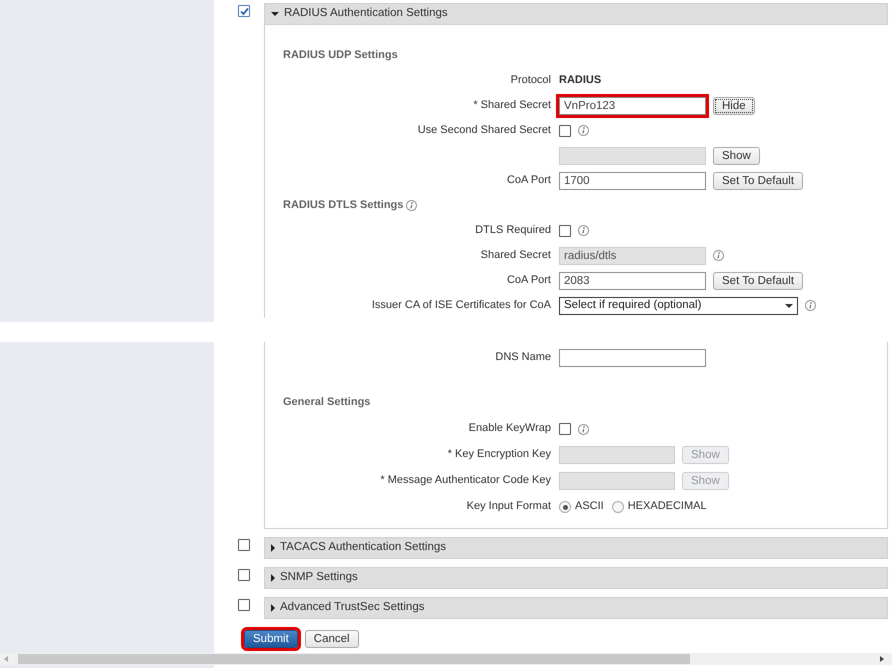  What do you see at coordinates (508, 506) in the screenshot?
I see `field-label: Key Input Format` at bounding box center [508, 506].